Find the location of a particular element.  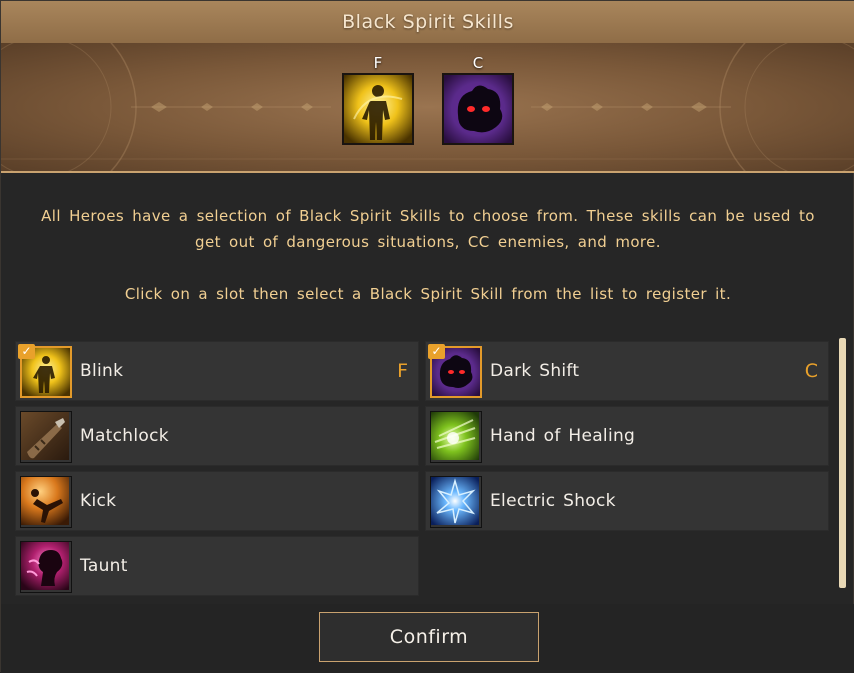

confirm-button: Confirm is located at coordinates (429, 637).